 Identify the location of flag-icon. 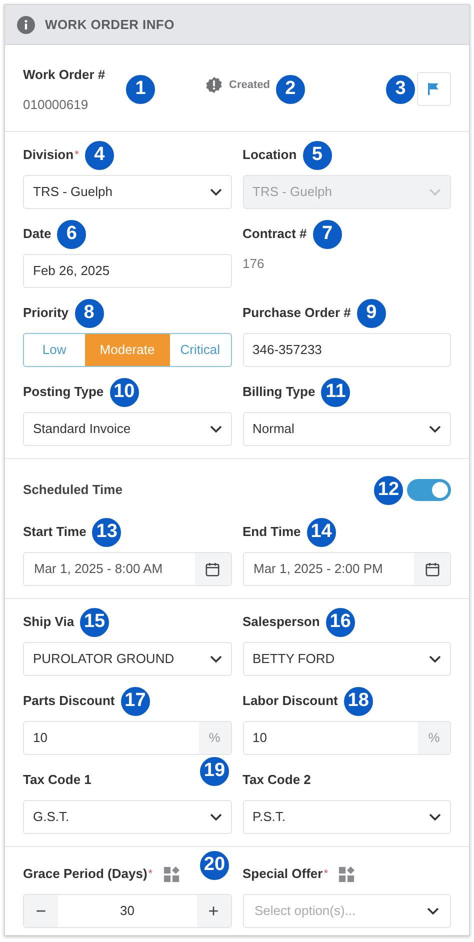
(434, 89).